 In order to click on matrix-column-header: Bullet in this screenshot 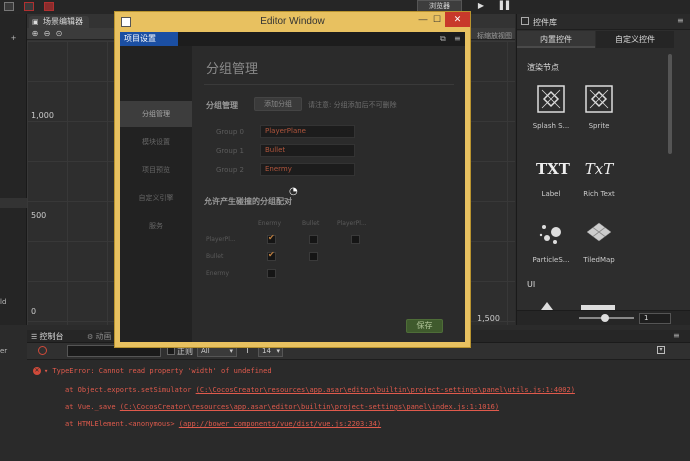, I will do `click(311, 223)`.